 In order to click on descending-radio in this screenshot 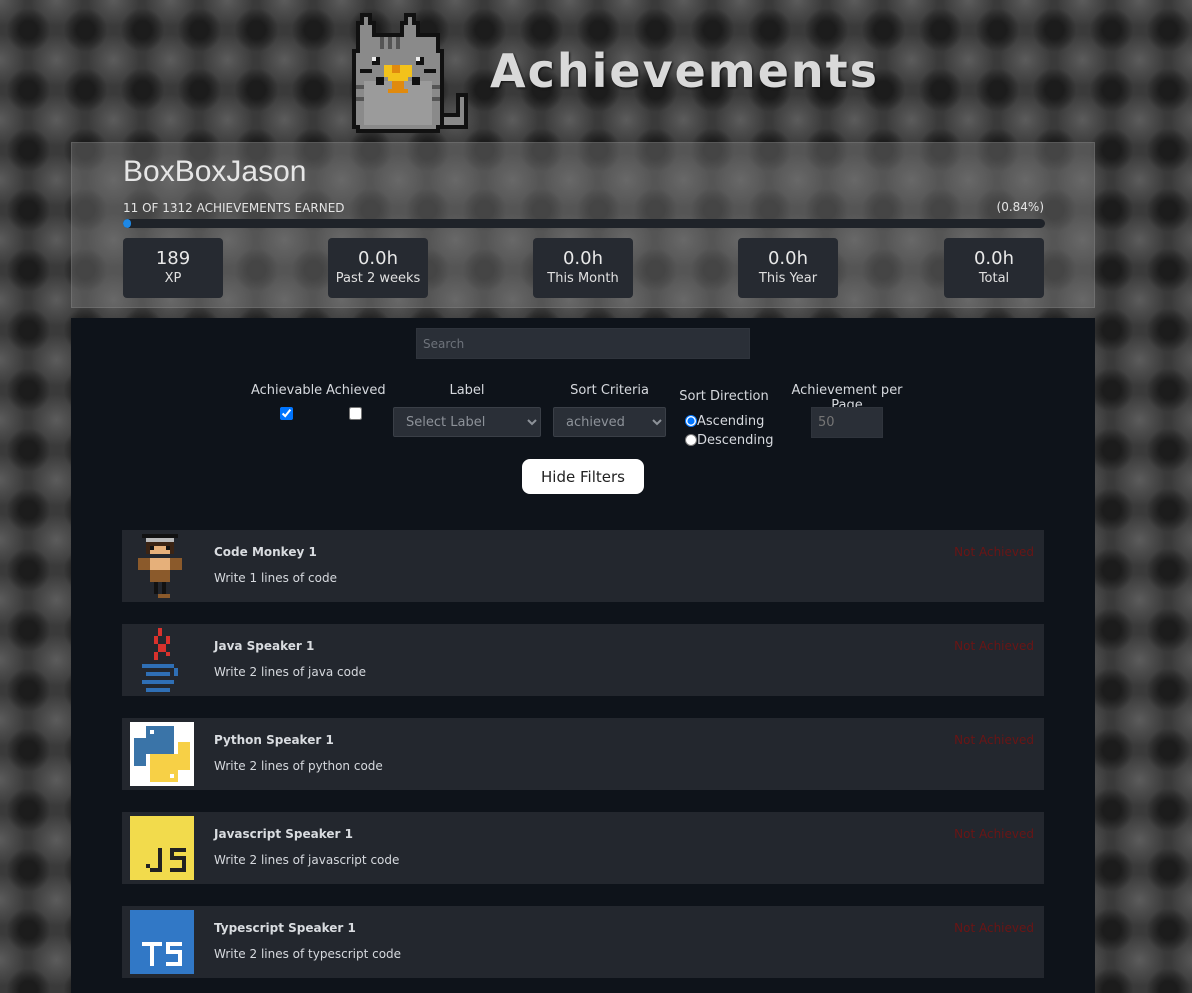, I will do `click(691, 440)`.